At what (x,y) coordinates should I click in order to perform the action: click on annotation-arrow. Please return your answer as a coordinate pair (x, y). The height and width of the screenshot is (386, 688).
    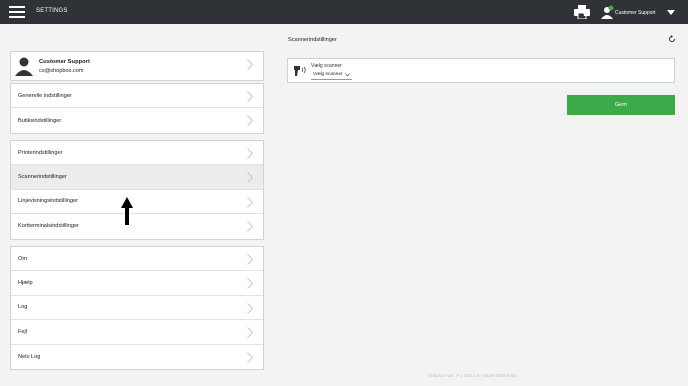
    Looking at the image, I should click on (127, 211).